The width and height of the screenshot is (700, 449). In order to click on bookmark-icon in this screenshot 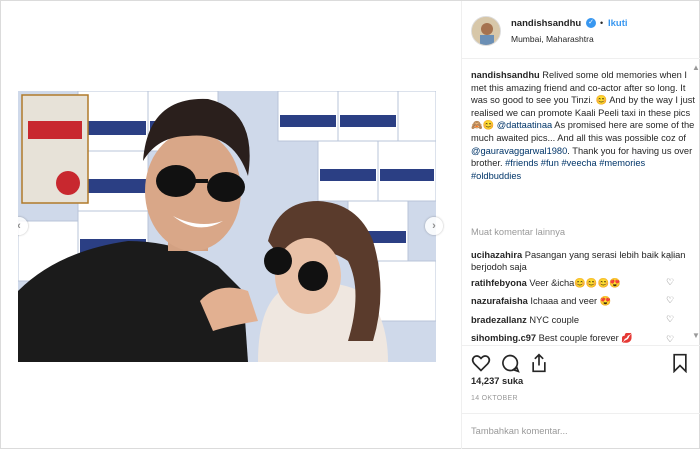, I will do `click(680, 363)`.